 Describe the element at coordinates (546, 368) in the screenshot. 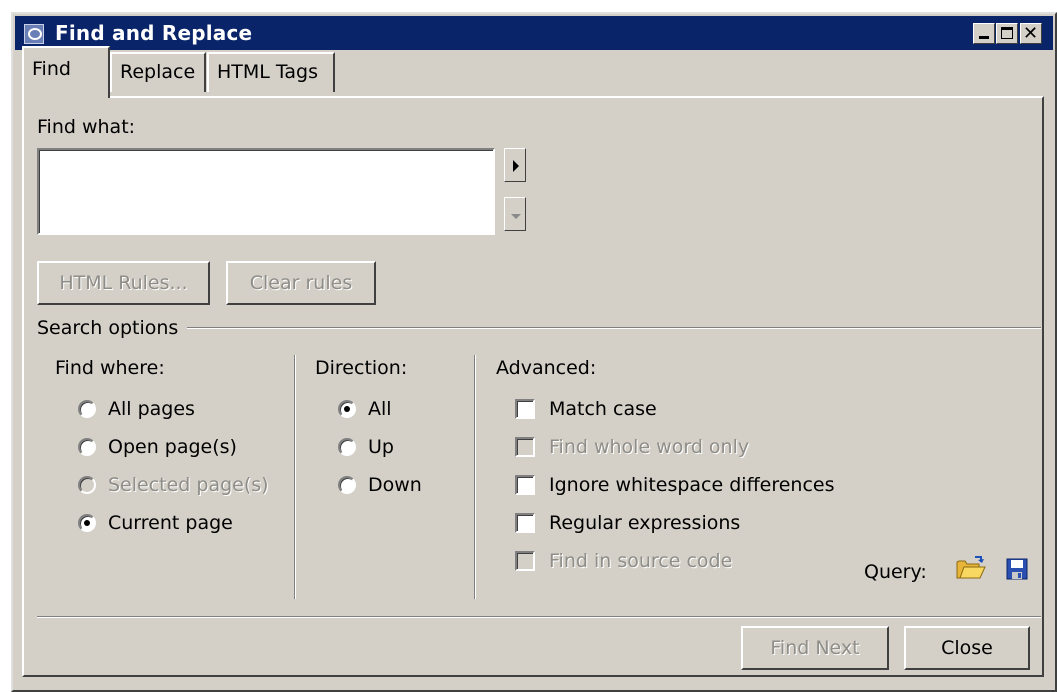

I see `advanced-label: Advanced:` at that location.